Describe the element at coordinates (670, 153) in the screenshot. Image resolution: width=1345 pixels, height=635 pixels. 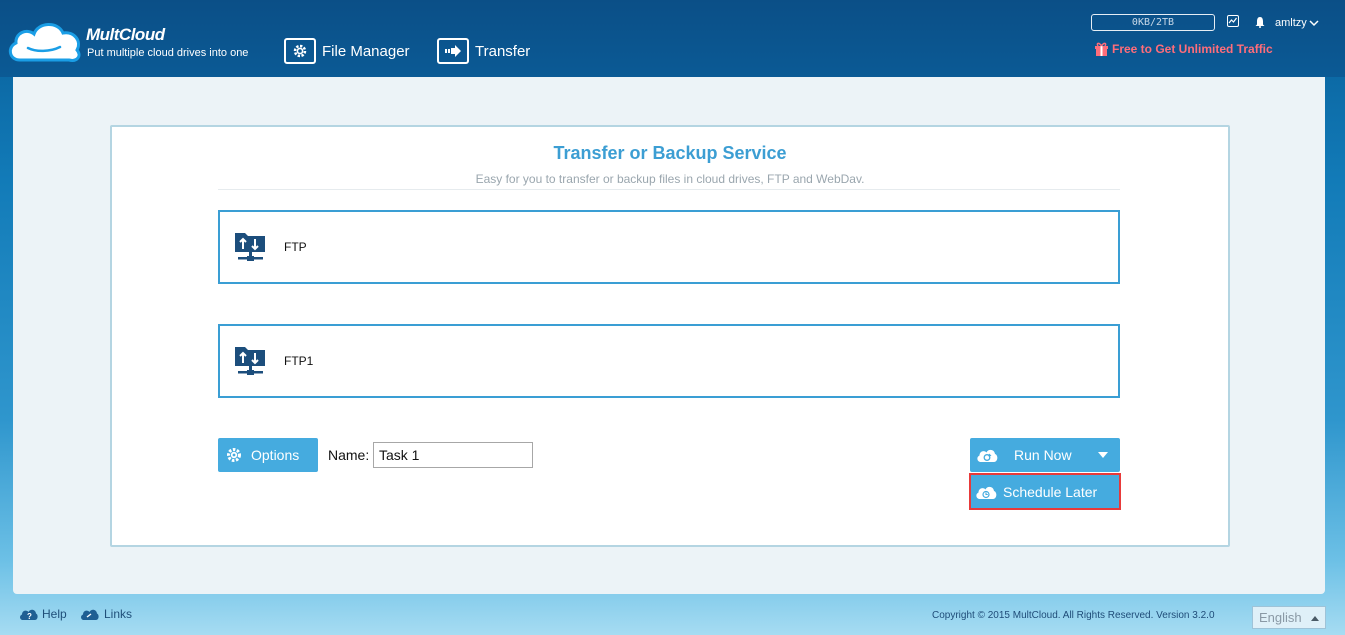
I see `page-title: Transfer or Backup Service` at that location.